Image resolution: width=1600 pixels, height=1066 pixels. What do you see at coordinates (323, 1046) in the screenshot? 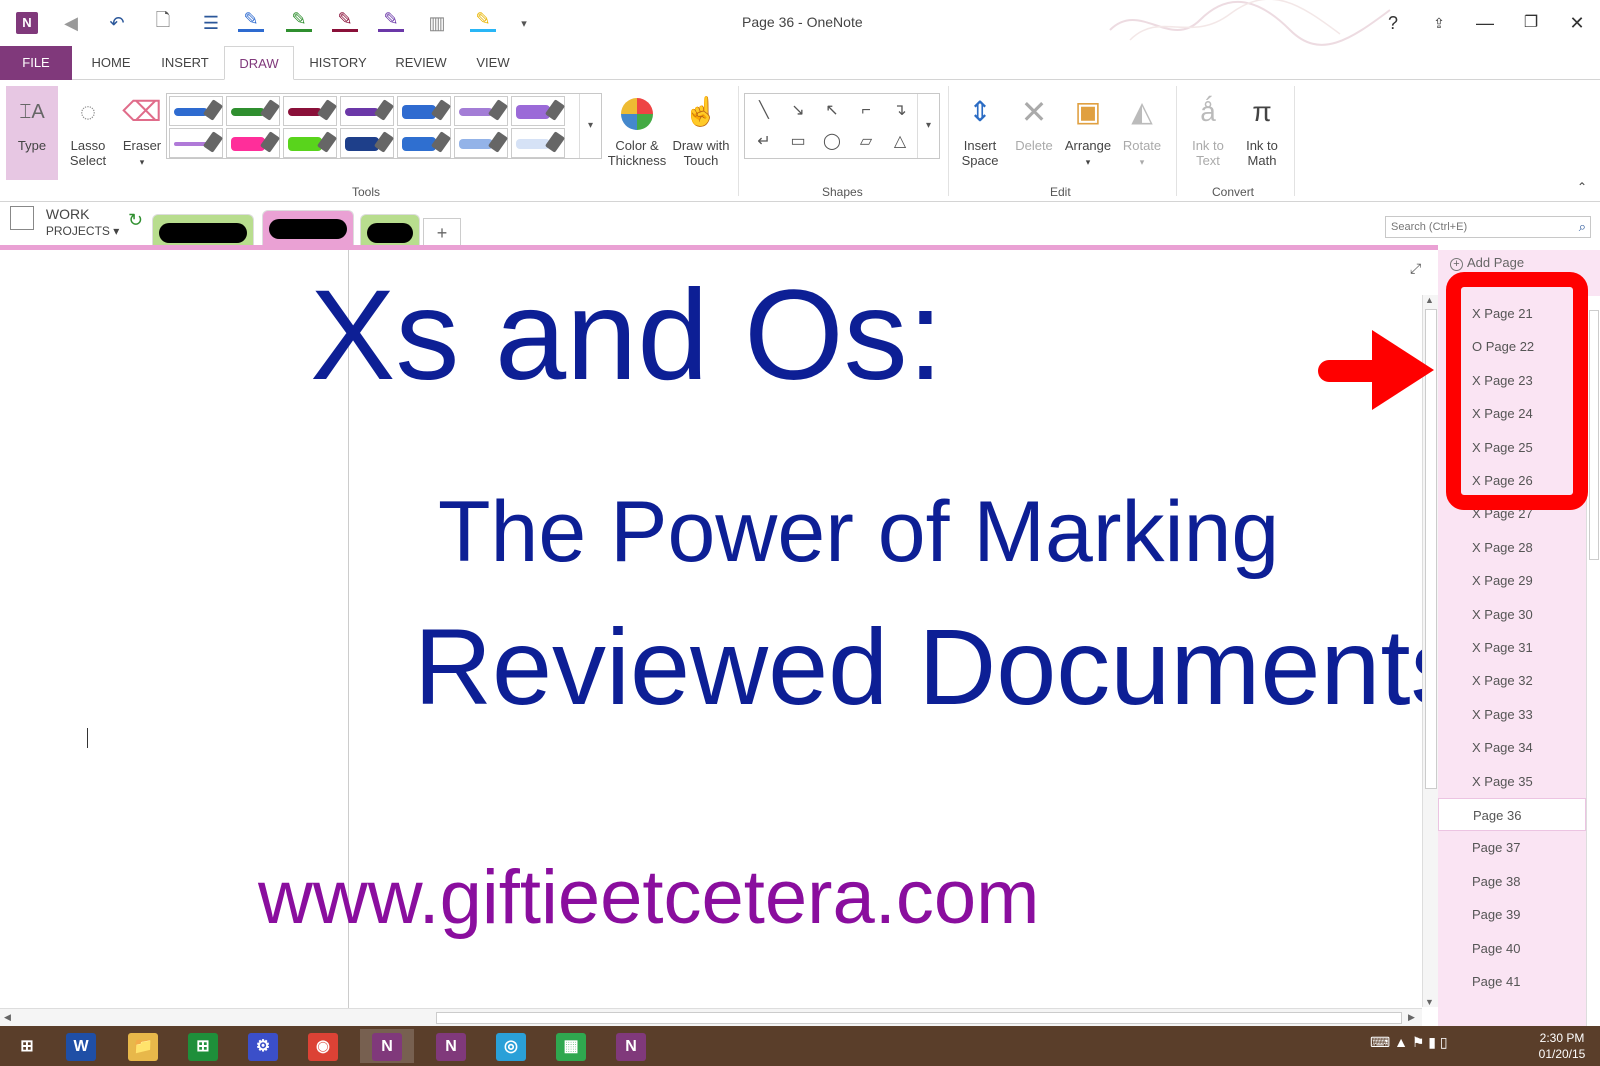
I see `chrome-icon: ◉` at bounding box center [323, 1046].